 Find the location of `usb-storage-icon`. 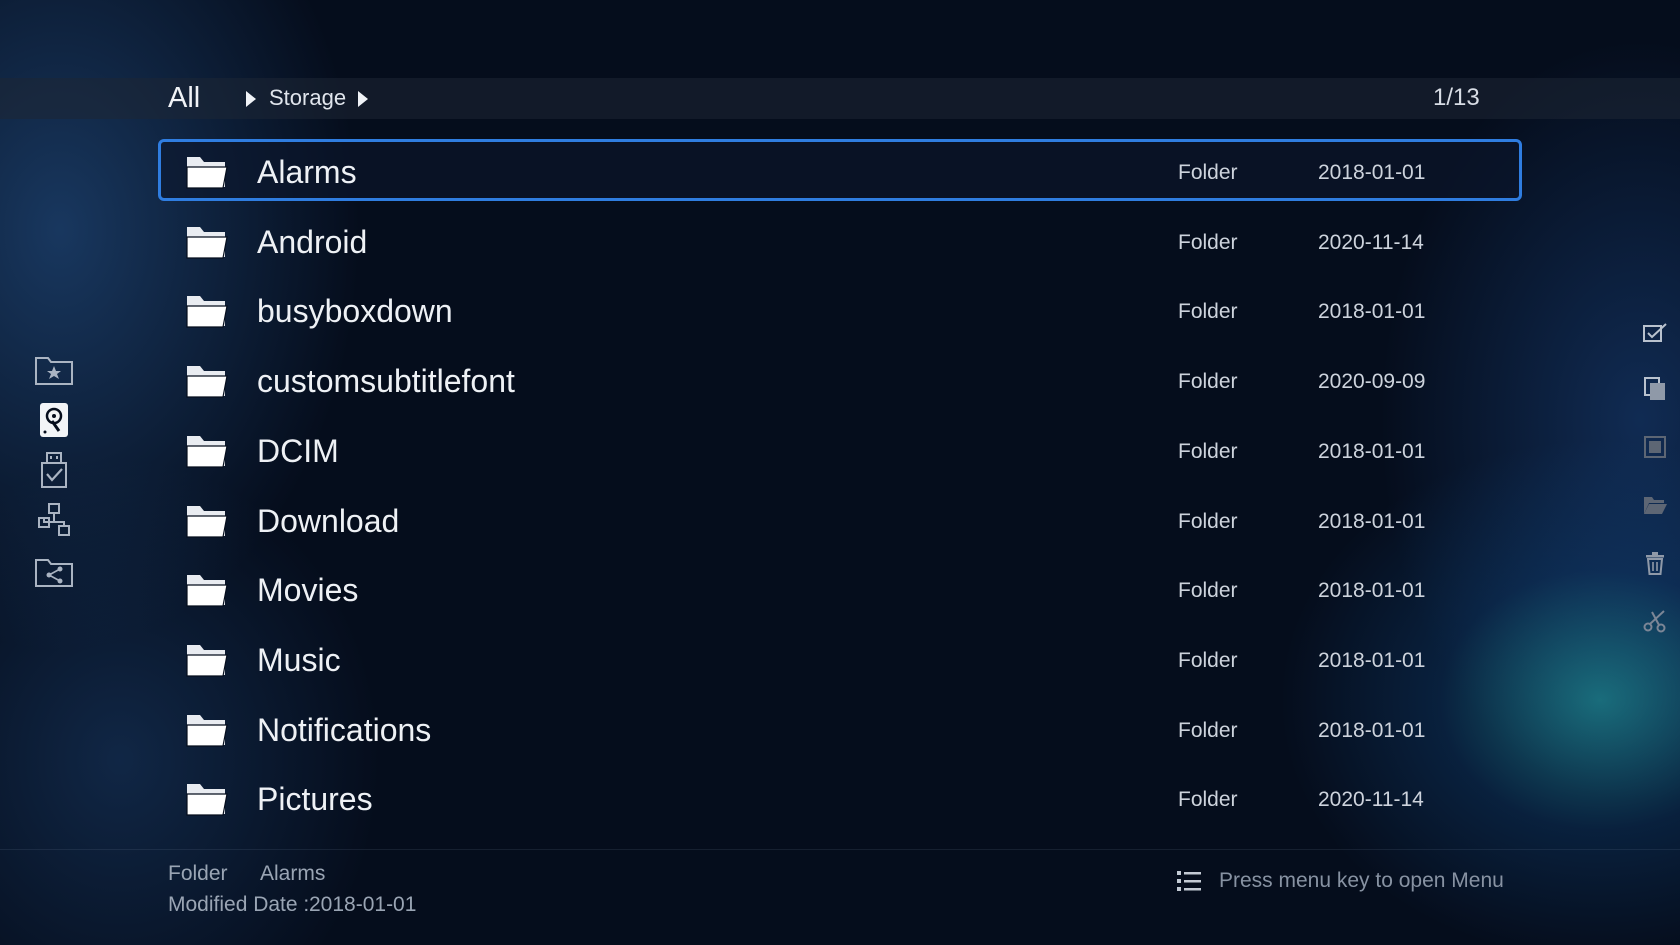

usb-storage-icon is located at coordinates (54, 470).